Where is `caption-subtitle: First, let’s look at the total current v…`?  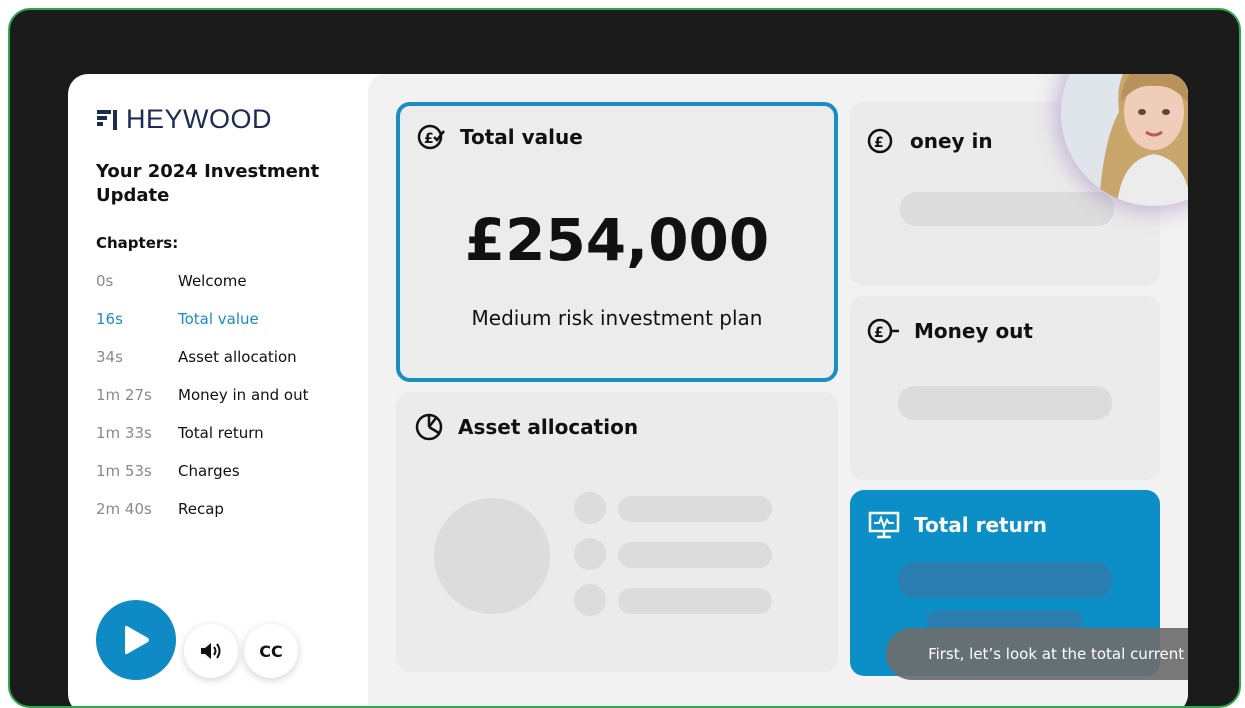
caption-subtitle: First, let’s look at the total current v… is located at coordinates (1037, 654).